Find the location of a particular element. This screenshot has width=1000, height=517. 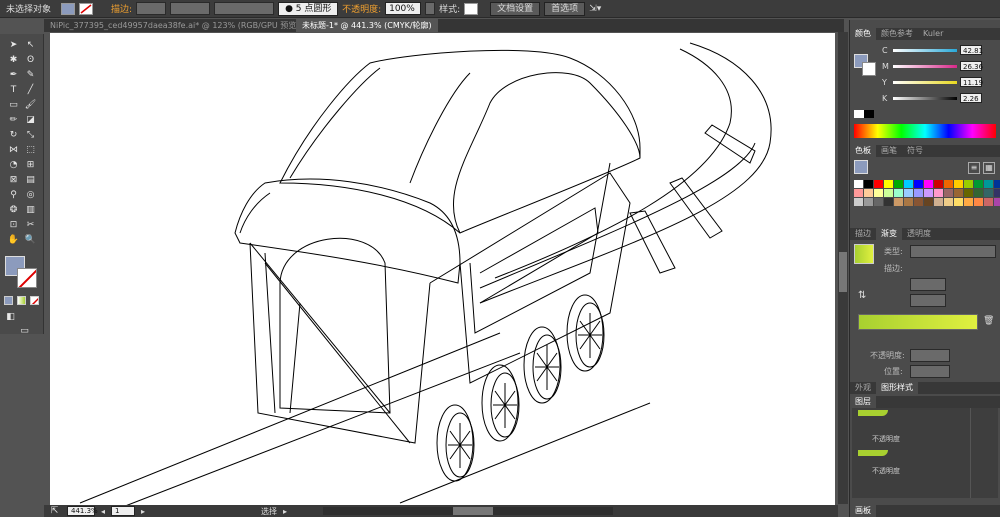

pencil-tool-icon: ✏ is located at coordinates (13, 120).